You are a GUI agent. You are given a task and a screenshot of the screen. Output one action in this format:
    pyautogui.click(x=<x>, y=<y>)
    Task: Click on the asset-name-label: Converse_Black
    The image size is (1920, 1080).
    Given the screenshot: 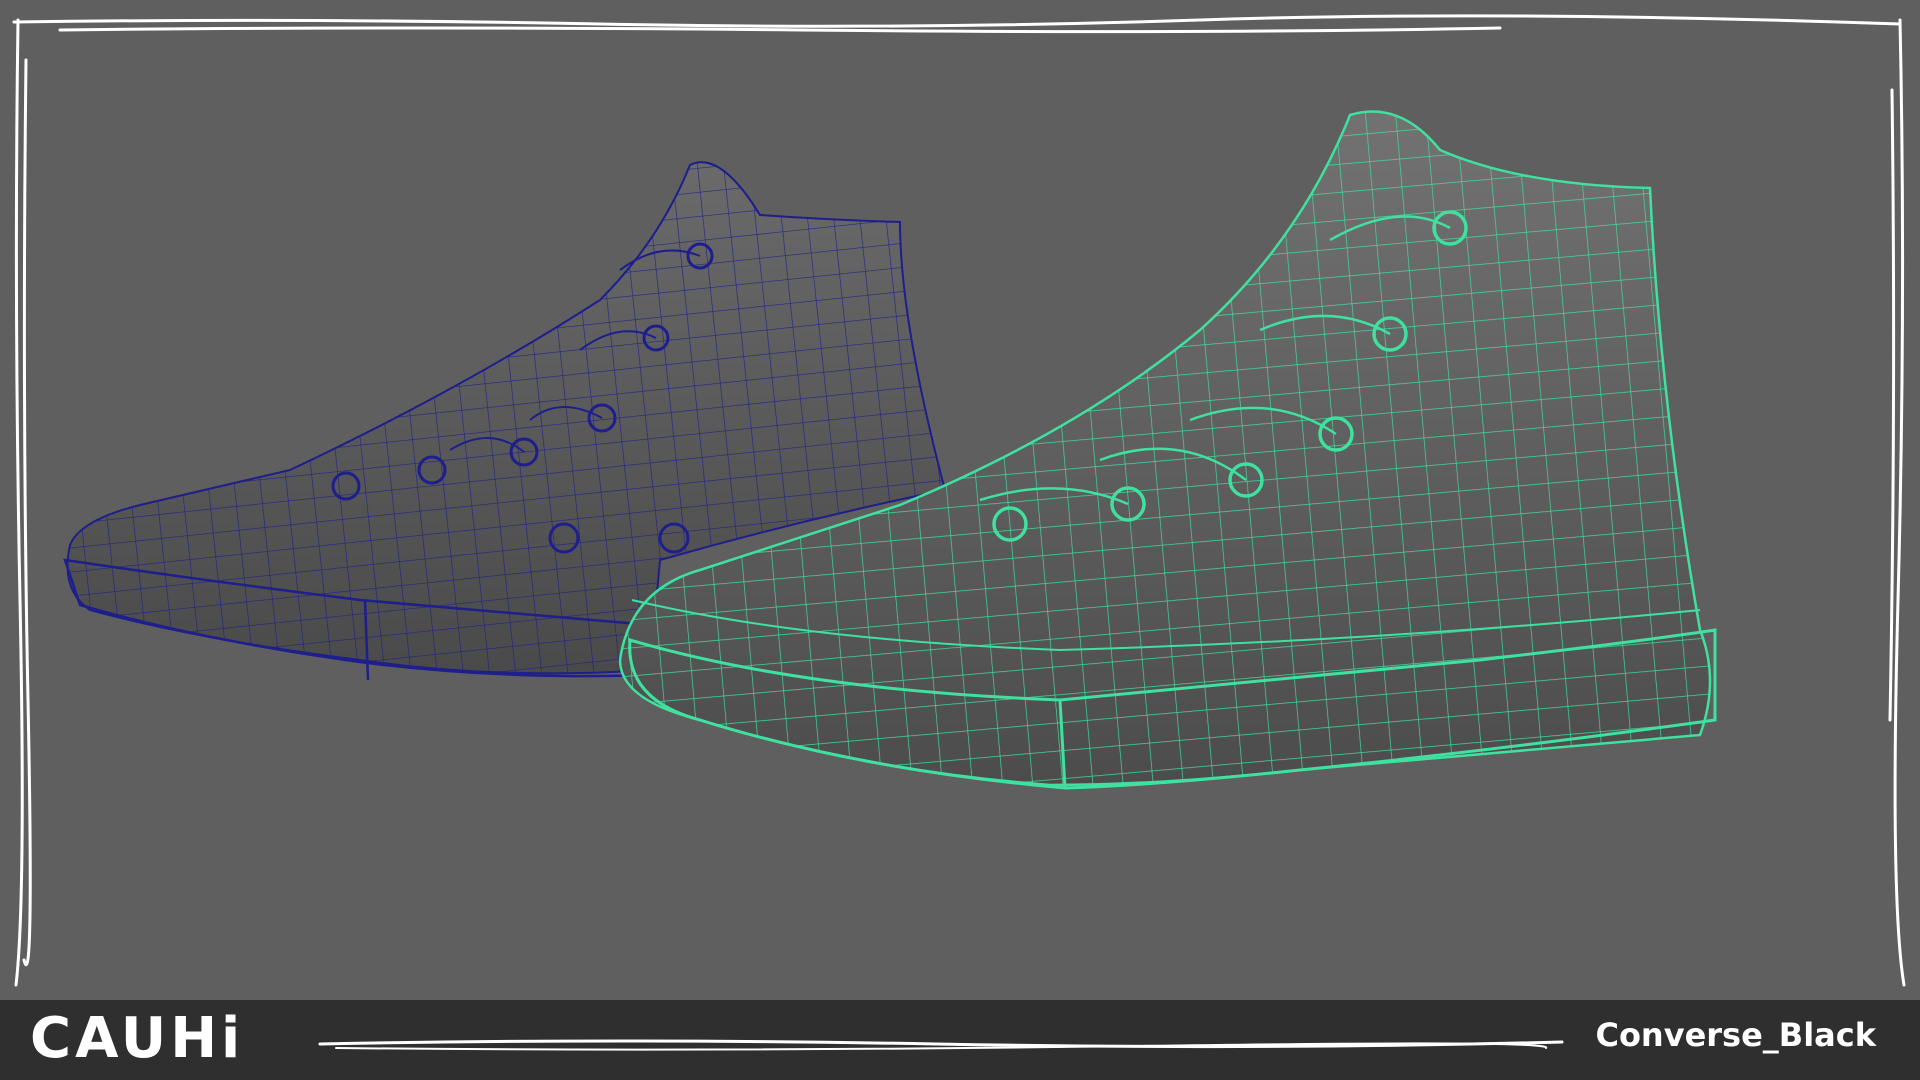 What is the action you would take?
    pyautogui.click(x=1735, y=1035)
    